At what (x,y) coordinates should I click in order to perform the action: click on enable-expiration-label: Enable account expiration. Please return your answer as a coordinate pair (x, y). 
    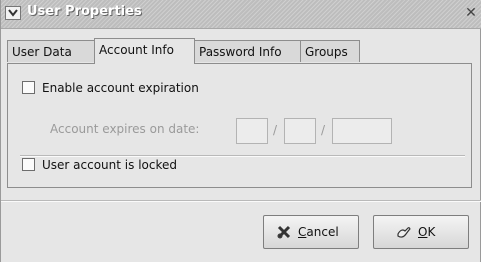
    Looking at the image, I should click on (120, 88).